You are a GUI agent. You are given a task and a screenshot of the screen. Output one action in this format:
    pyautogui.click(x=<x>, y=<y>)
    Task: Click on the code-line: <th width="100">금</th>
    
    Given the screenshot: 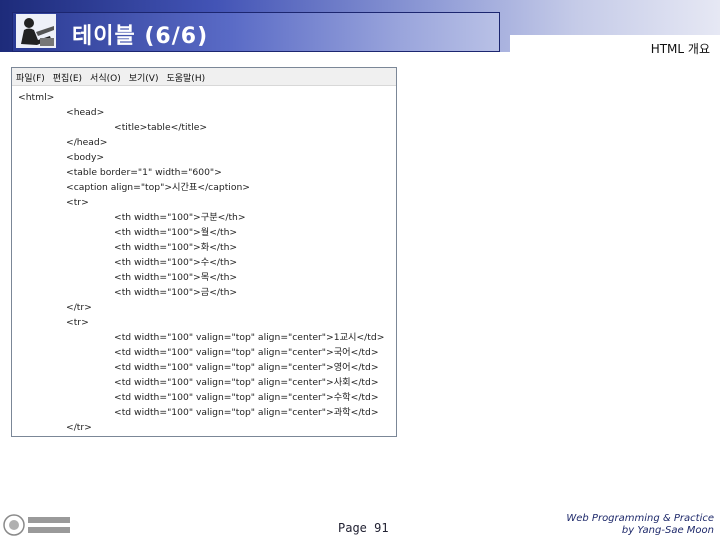 What is the action you would take?
    pyautogui.click(x=176, y=292)
    